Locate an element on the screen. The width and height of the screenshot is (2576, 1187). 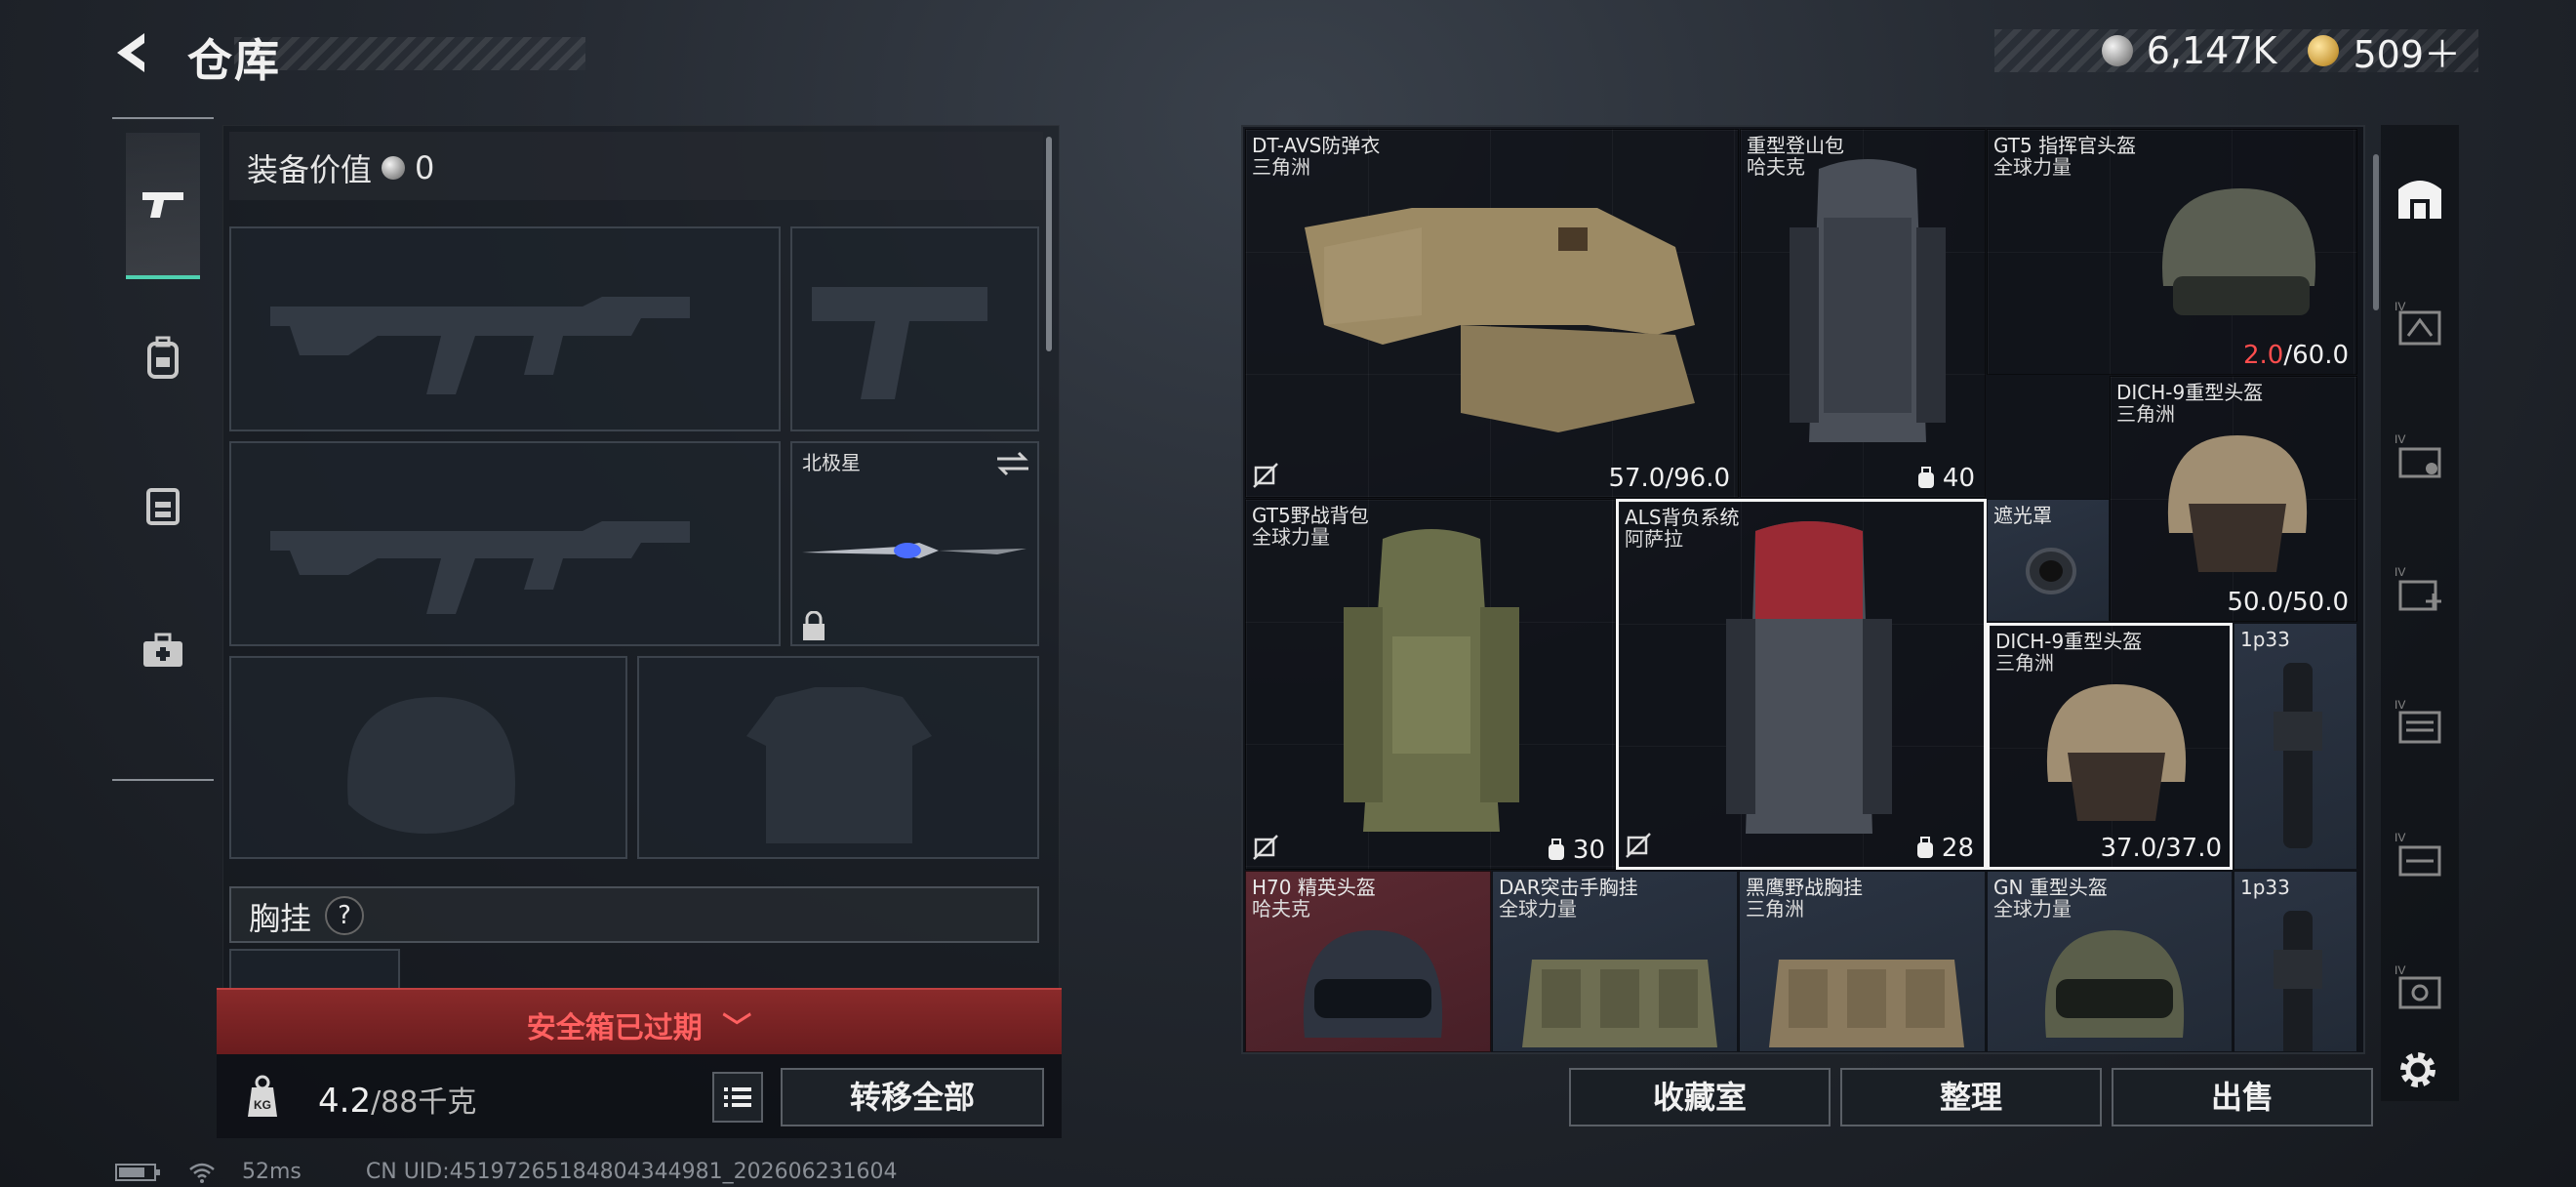
currency-display: 6,147K 509＋ is located at coordinates (2235, 52).